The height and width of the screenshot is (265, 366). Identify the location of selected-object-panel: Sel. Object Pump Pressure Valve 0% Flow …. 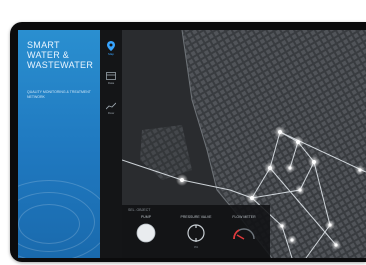
(196, 231).